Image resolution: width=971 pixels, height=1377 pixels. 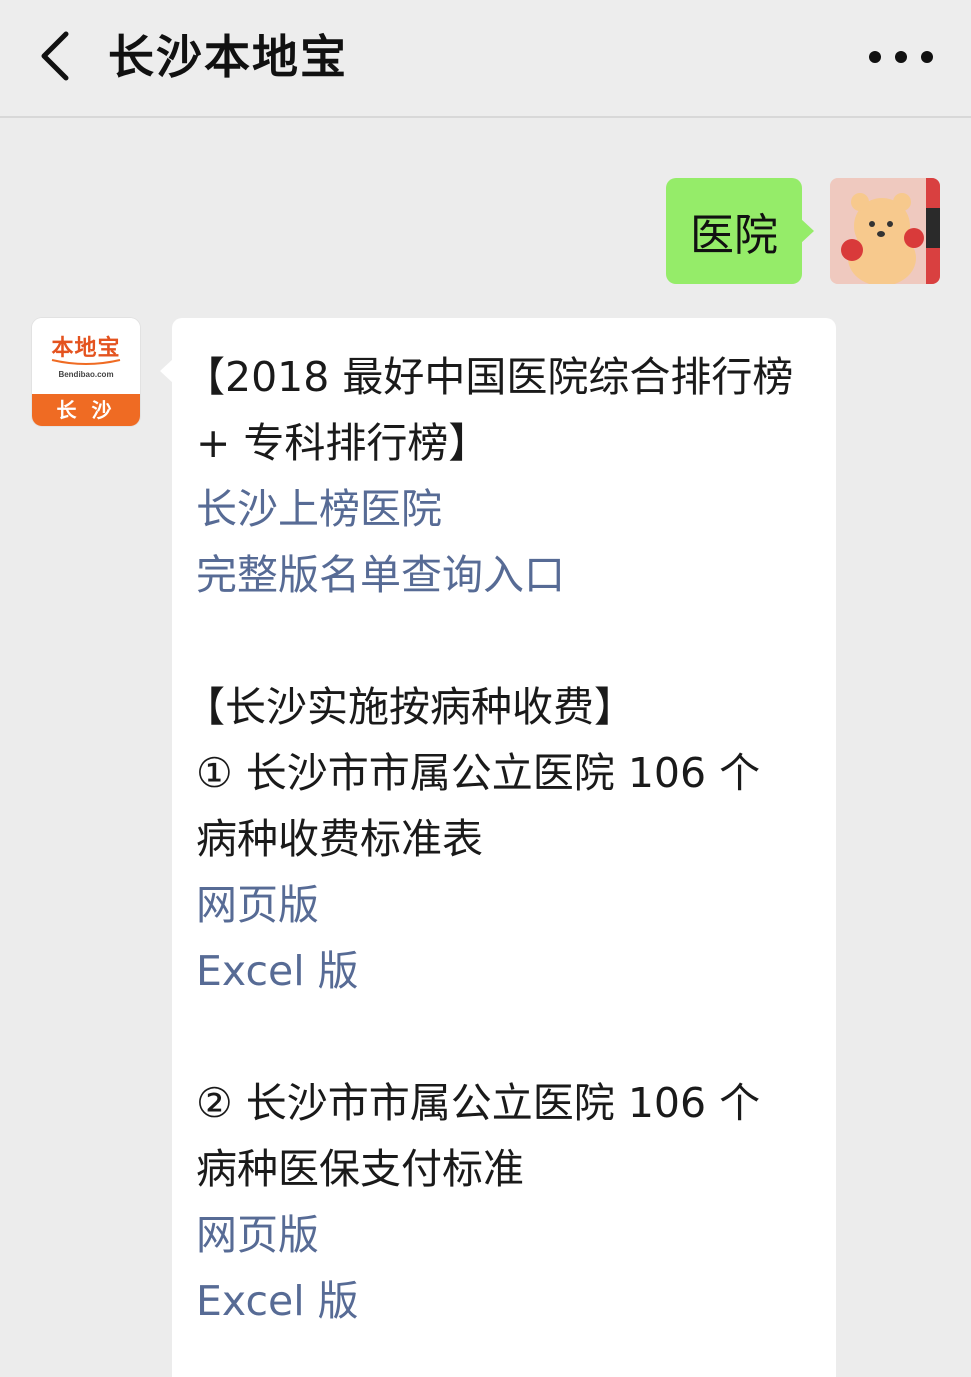 I want to click on item1-title: ① 长沙市市属公立医院 106 个, so click(x=478, y=773).